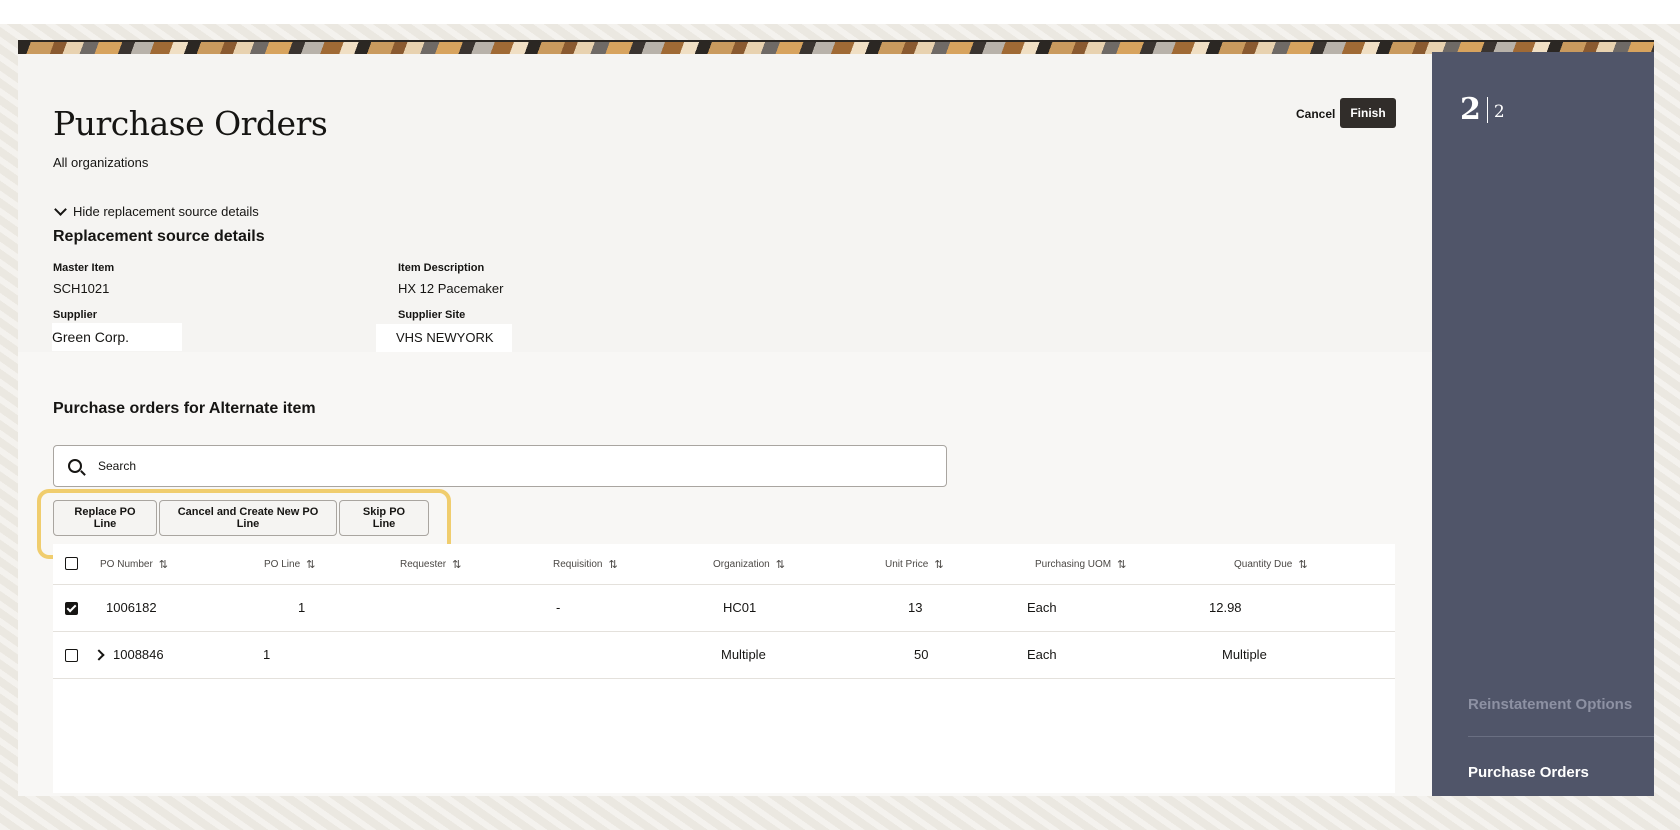 Image resolution: width=1680 pixels, height=830 pixels. I want to click on master-item-label: Master Item, so click(84, 268).